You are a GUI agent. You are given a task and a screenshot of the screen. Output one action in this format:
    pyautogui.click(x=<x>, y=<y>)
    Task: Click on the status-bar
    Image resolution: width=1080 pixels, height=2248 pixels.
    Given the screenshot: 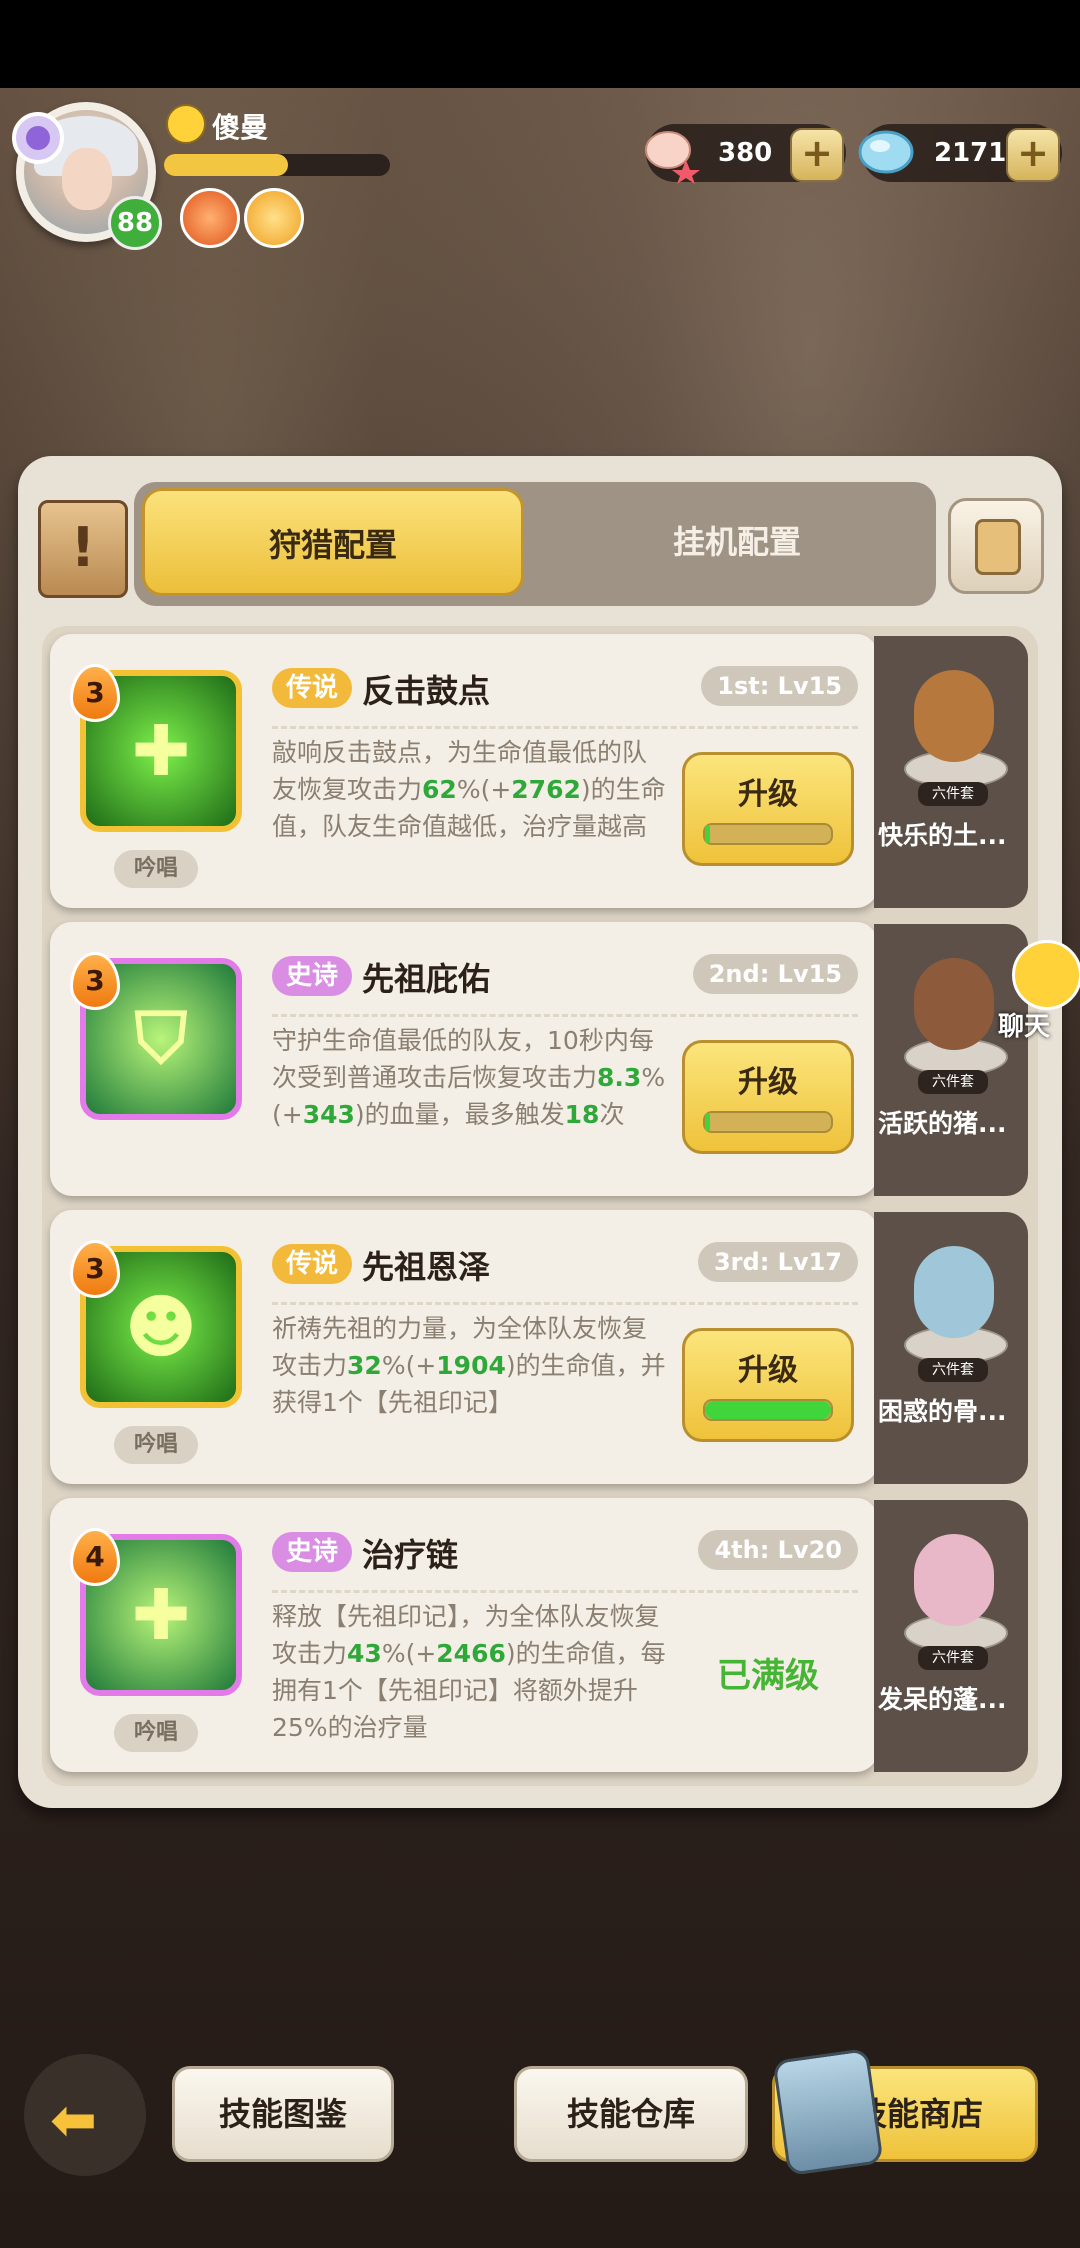 What is the action you would take?
    pyautogui.click(x=540, y=44)
    